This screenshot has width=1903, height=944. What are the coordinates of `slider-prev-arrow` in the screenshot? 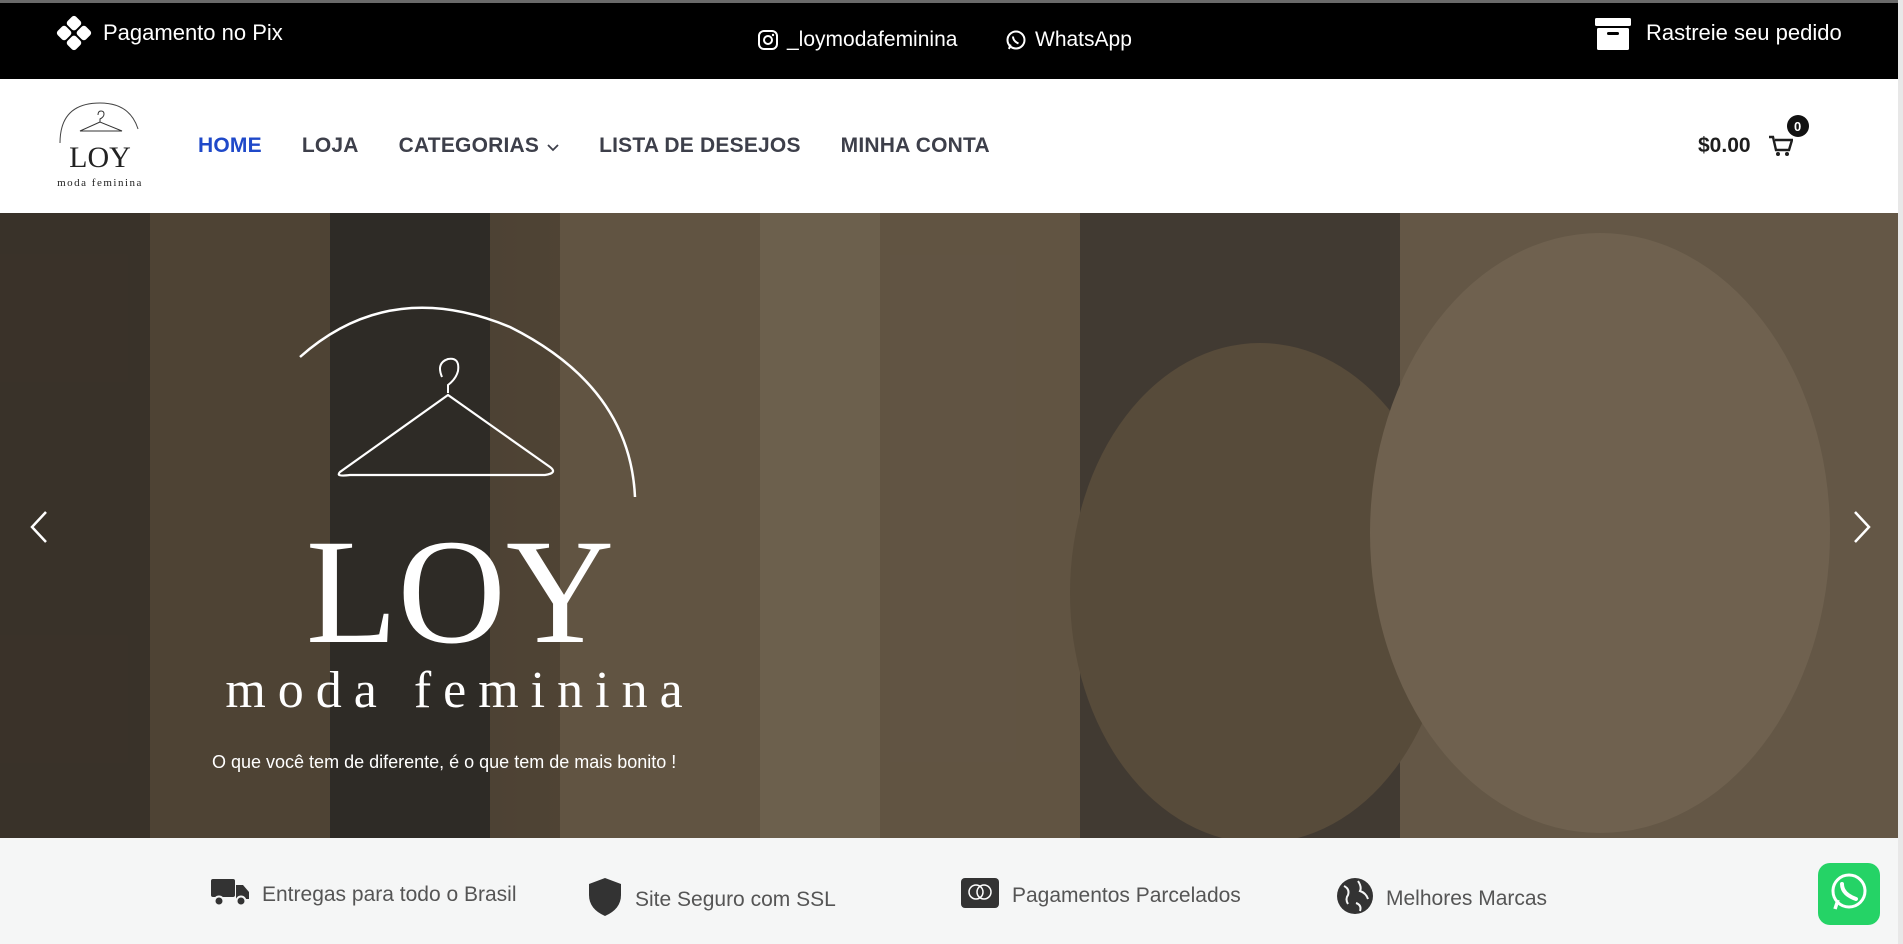 It's located at (41, 527).